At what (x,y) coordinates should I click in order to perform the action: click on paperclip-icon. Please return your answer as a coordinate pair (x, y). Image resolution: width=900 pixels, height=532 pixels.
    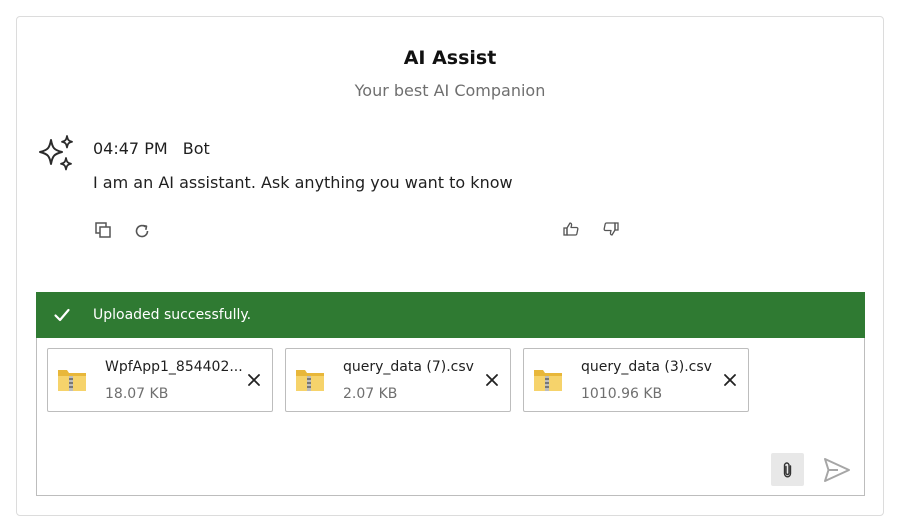
    Looking at the image, I should click on (787, 469).